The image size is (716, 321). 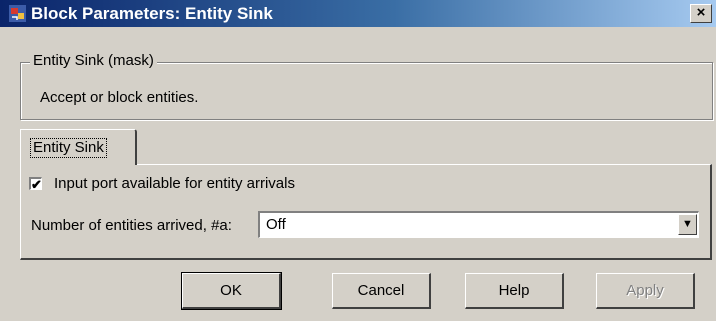 I want to click on apply-button: Apply, so click(x=645, y=291).